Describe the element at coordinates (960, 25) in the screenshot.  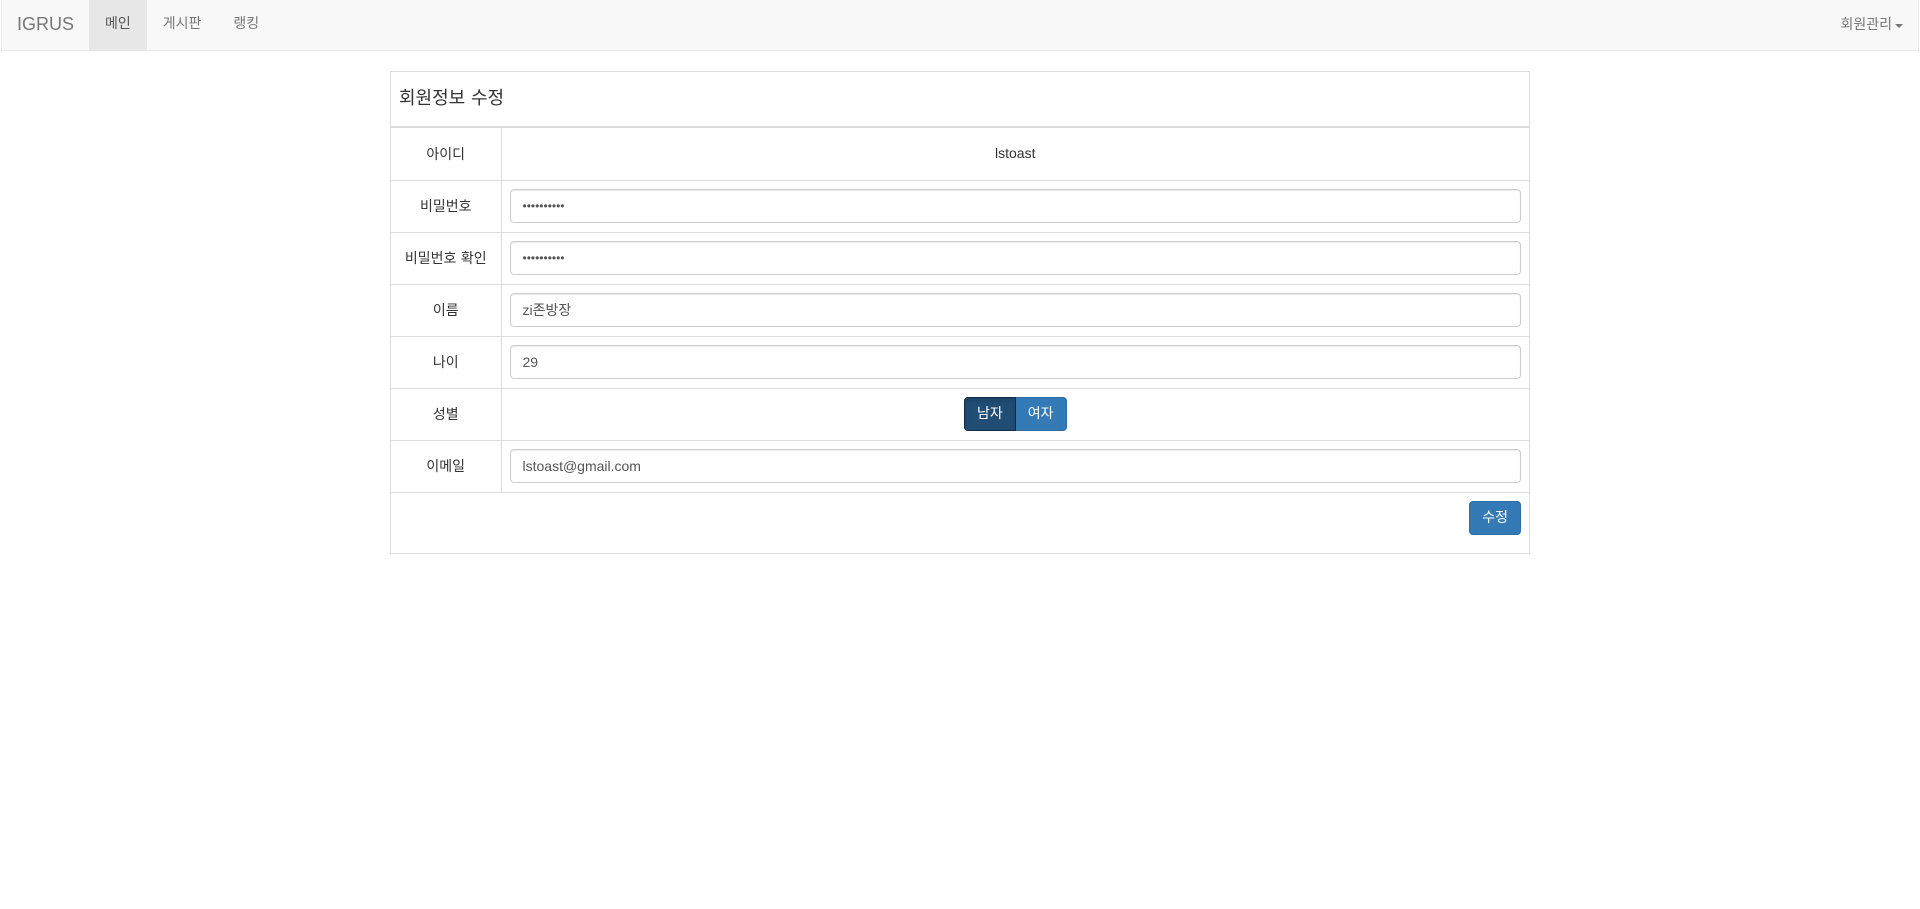
I see `top-navbar: IGRUS 메인 게시판 랭킹 회원관리` at that location.